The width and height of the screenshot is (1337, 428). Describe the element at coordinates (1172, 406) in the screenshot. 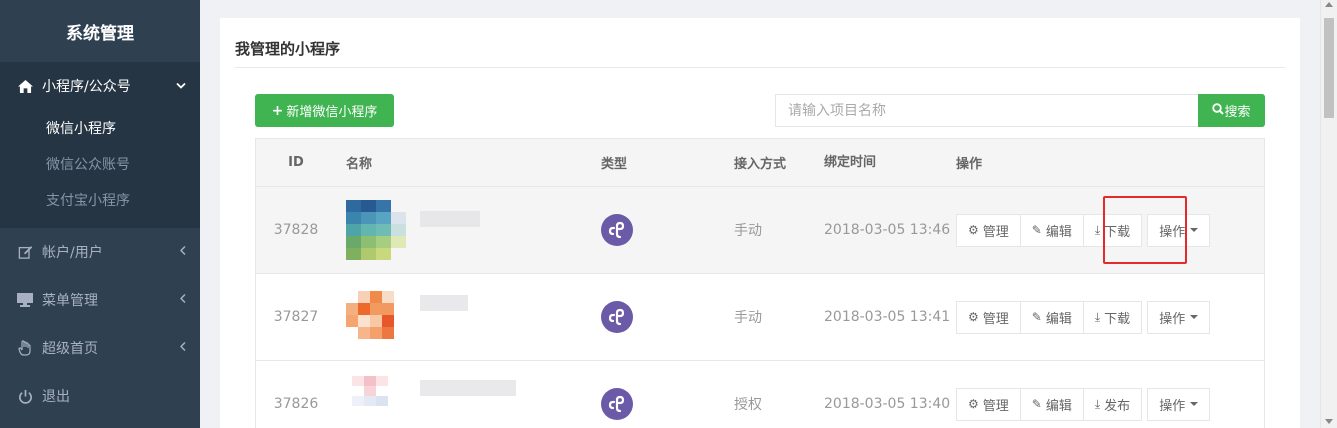

I see `more-ops-label: 操作` at that location.